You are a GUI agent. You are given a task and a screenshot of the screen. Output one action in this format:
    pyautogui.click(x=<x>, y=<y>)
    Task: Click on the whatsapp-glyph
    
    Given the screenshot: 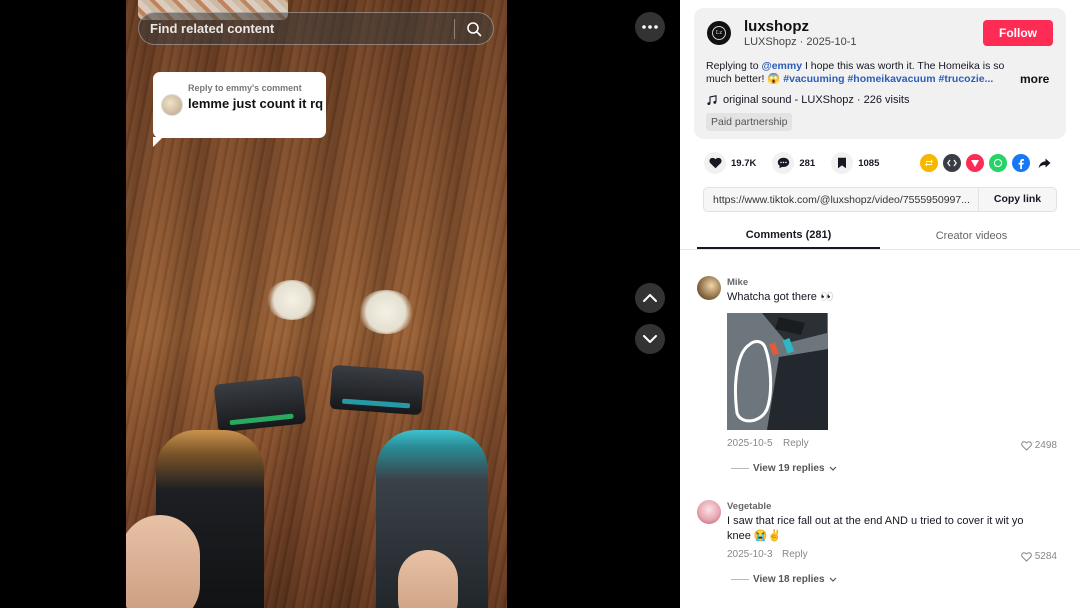 What is the action you would take?
    pyautogui.click(x=998, y=163)
    